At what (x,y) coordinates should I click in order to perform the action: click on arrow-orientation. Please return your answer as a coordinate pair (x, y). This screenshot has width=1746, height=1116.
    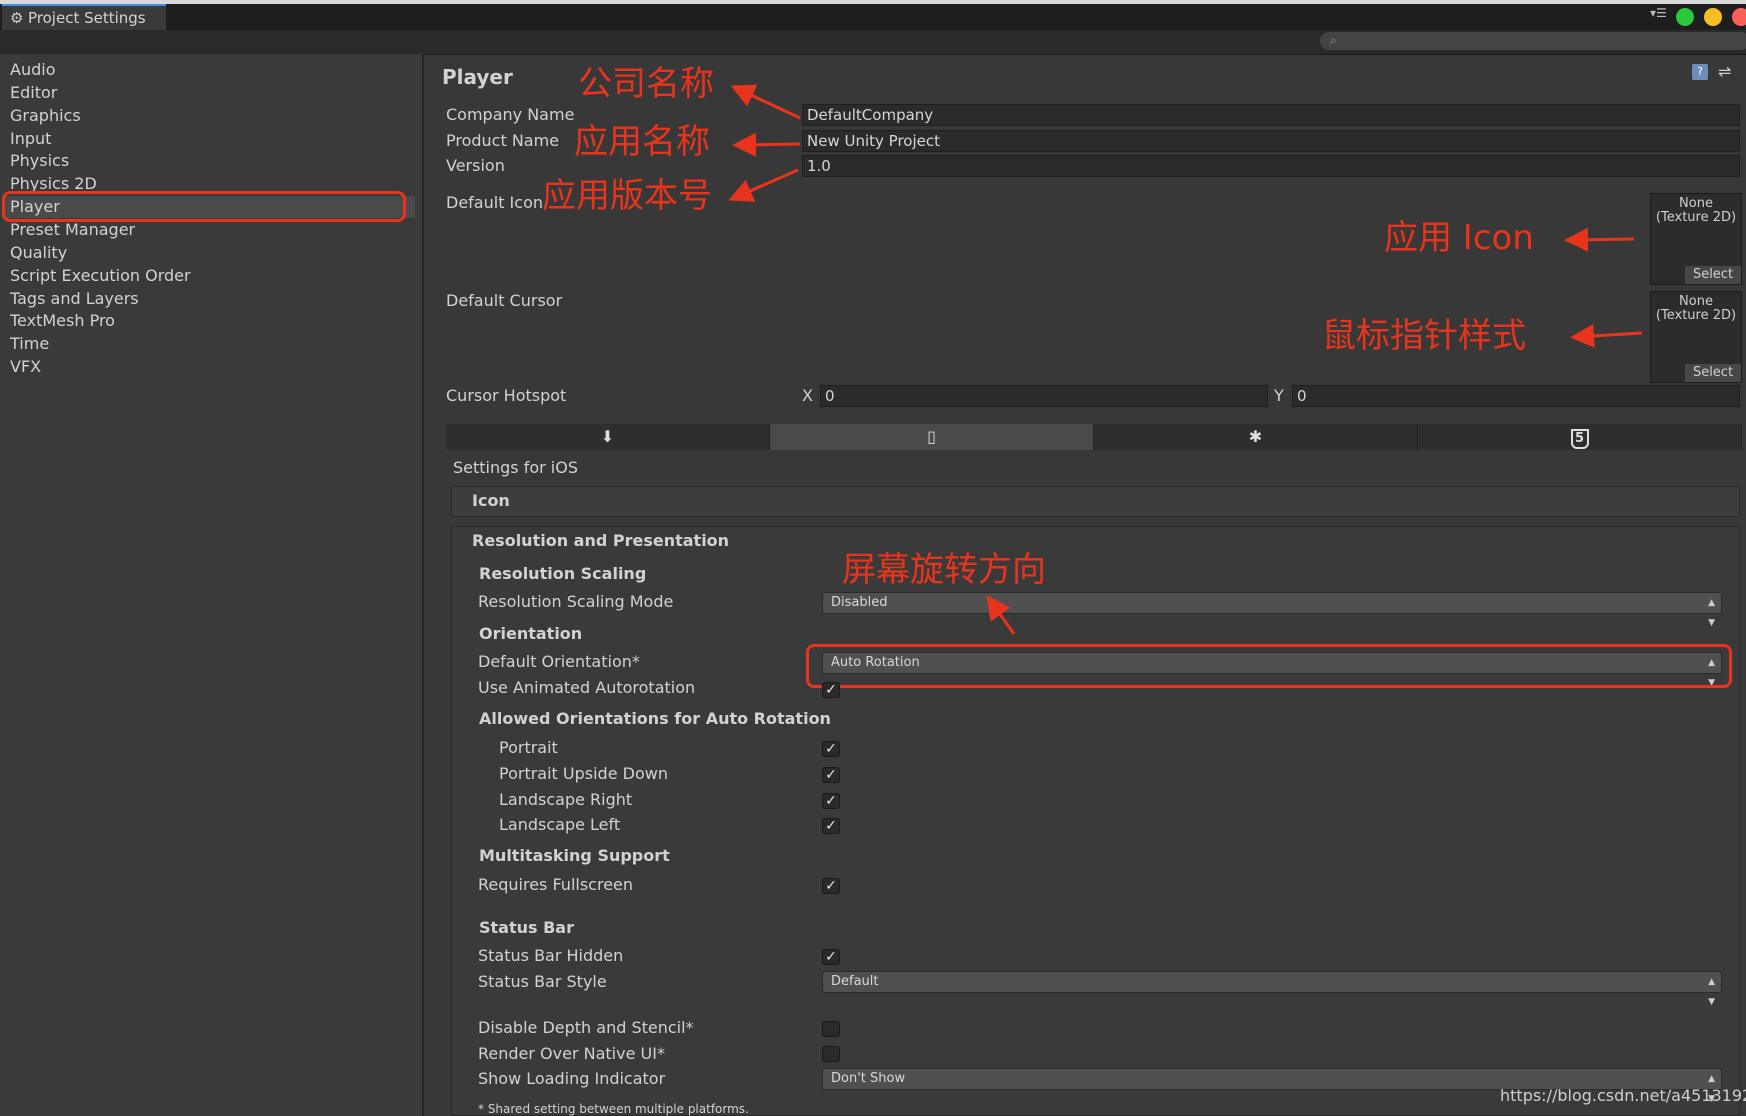
    Looking at the image, I should click on (1001, 615).